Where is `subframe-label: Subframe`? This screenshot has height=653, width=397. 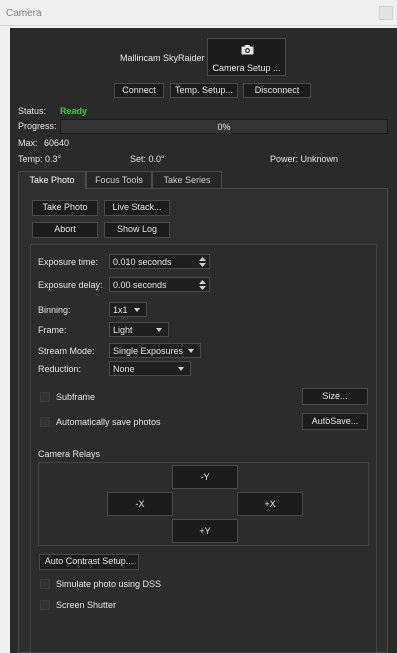
subframe-label: Subframe is located at coordinates (76, 397).